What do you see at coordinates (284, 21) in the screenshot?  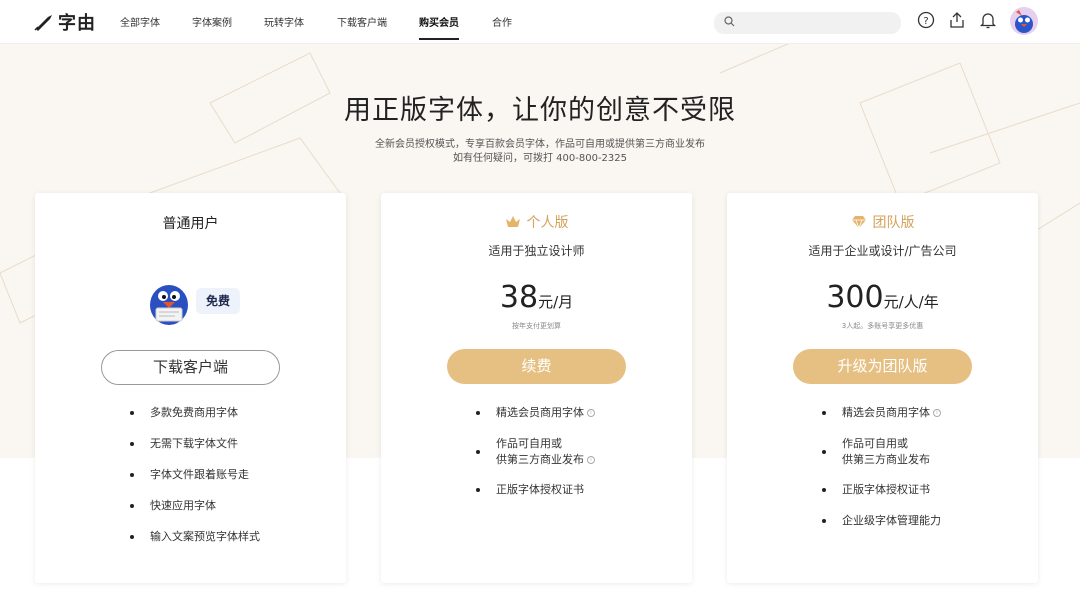 I see `nav-play-fonts: 玩转字体` at bounding box center [284, 21].